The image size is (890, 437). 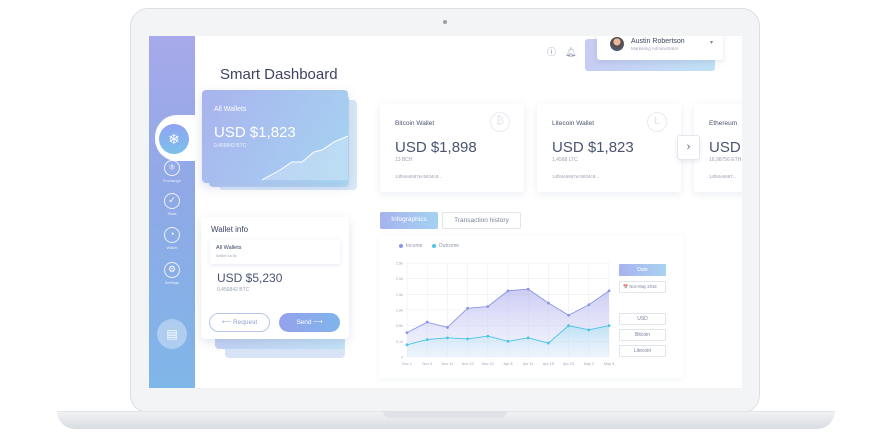 I want to click on send-button: Send ⟶, so click(x=309, y=322).